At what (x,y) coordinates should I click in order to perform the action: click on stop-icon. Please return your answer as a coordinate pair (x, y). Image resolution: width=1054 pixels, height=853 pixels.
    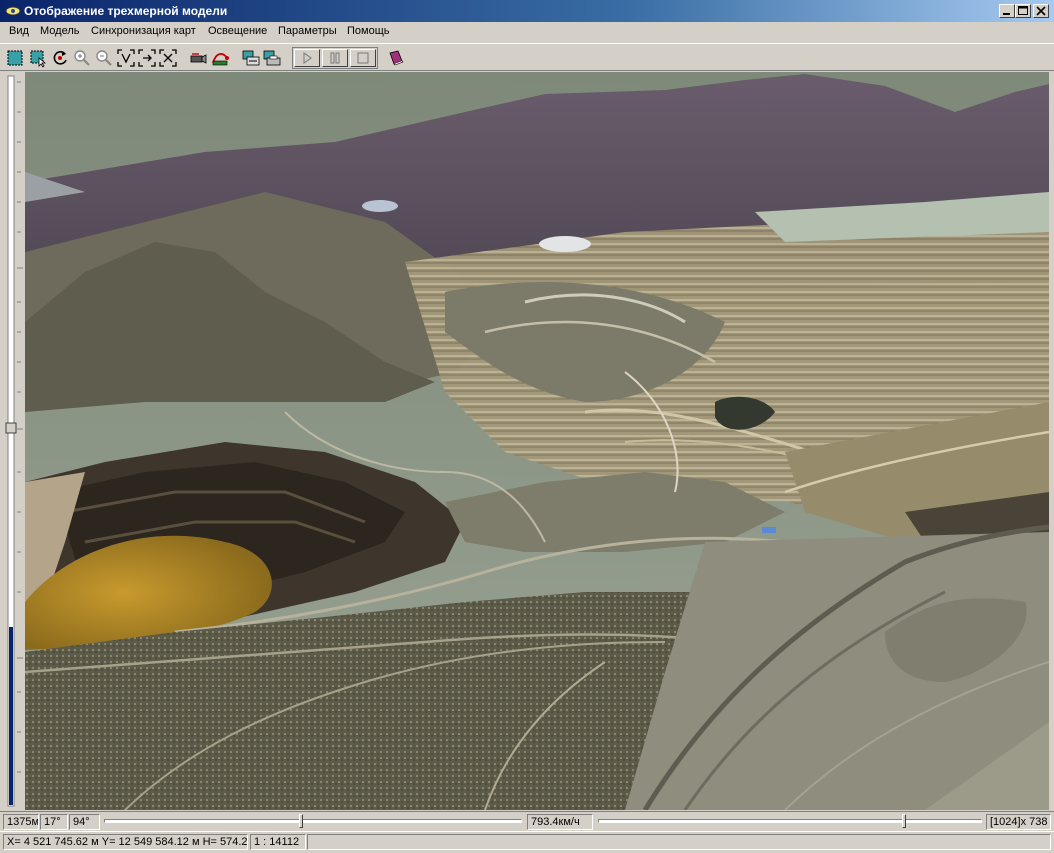
    Looking at the image, I should click on (363, 58).